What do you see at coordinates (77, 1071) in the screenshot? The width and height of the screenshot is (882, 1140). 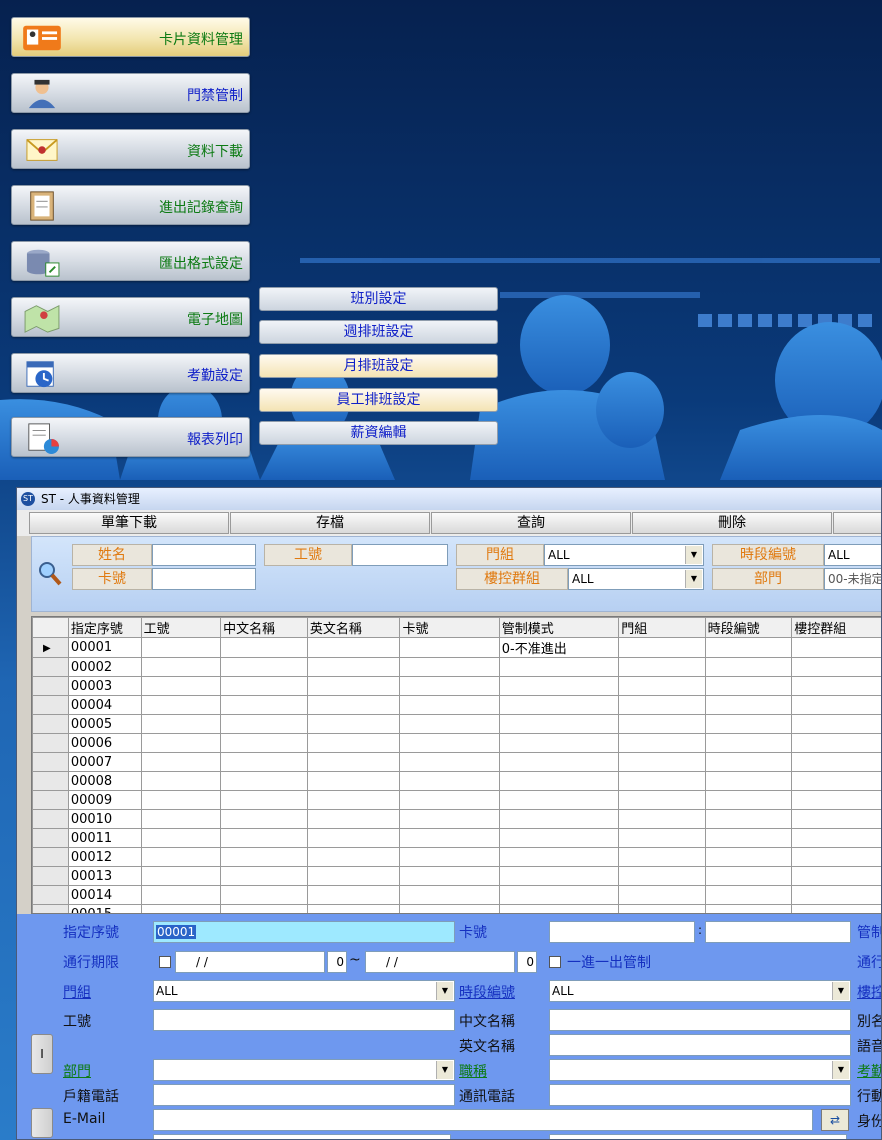 I see `department-link: 部門` at bounding box center [77, 1071].